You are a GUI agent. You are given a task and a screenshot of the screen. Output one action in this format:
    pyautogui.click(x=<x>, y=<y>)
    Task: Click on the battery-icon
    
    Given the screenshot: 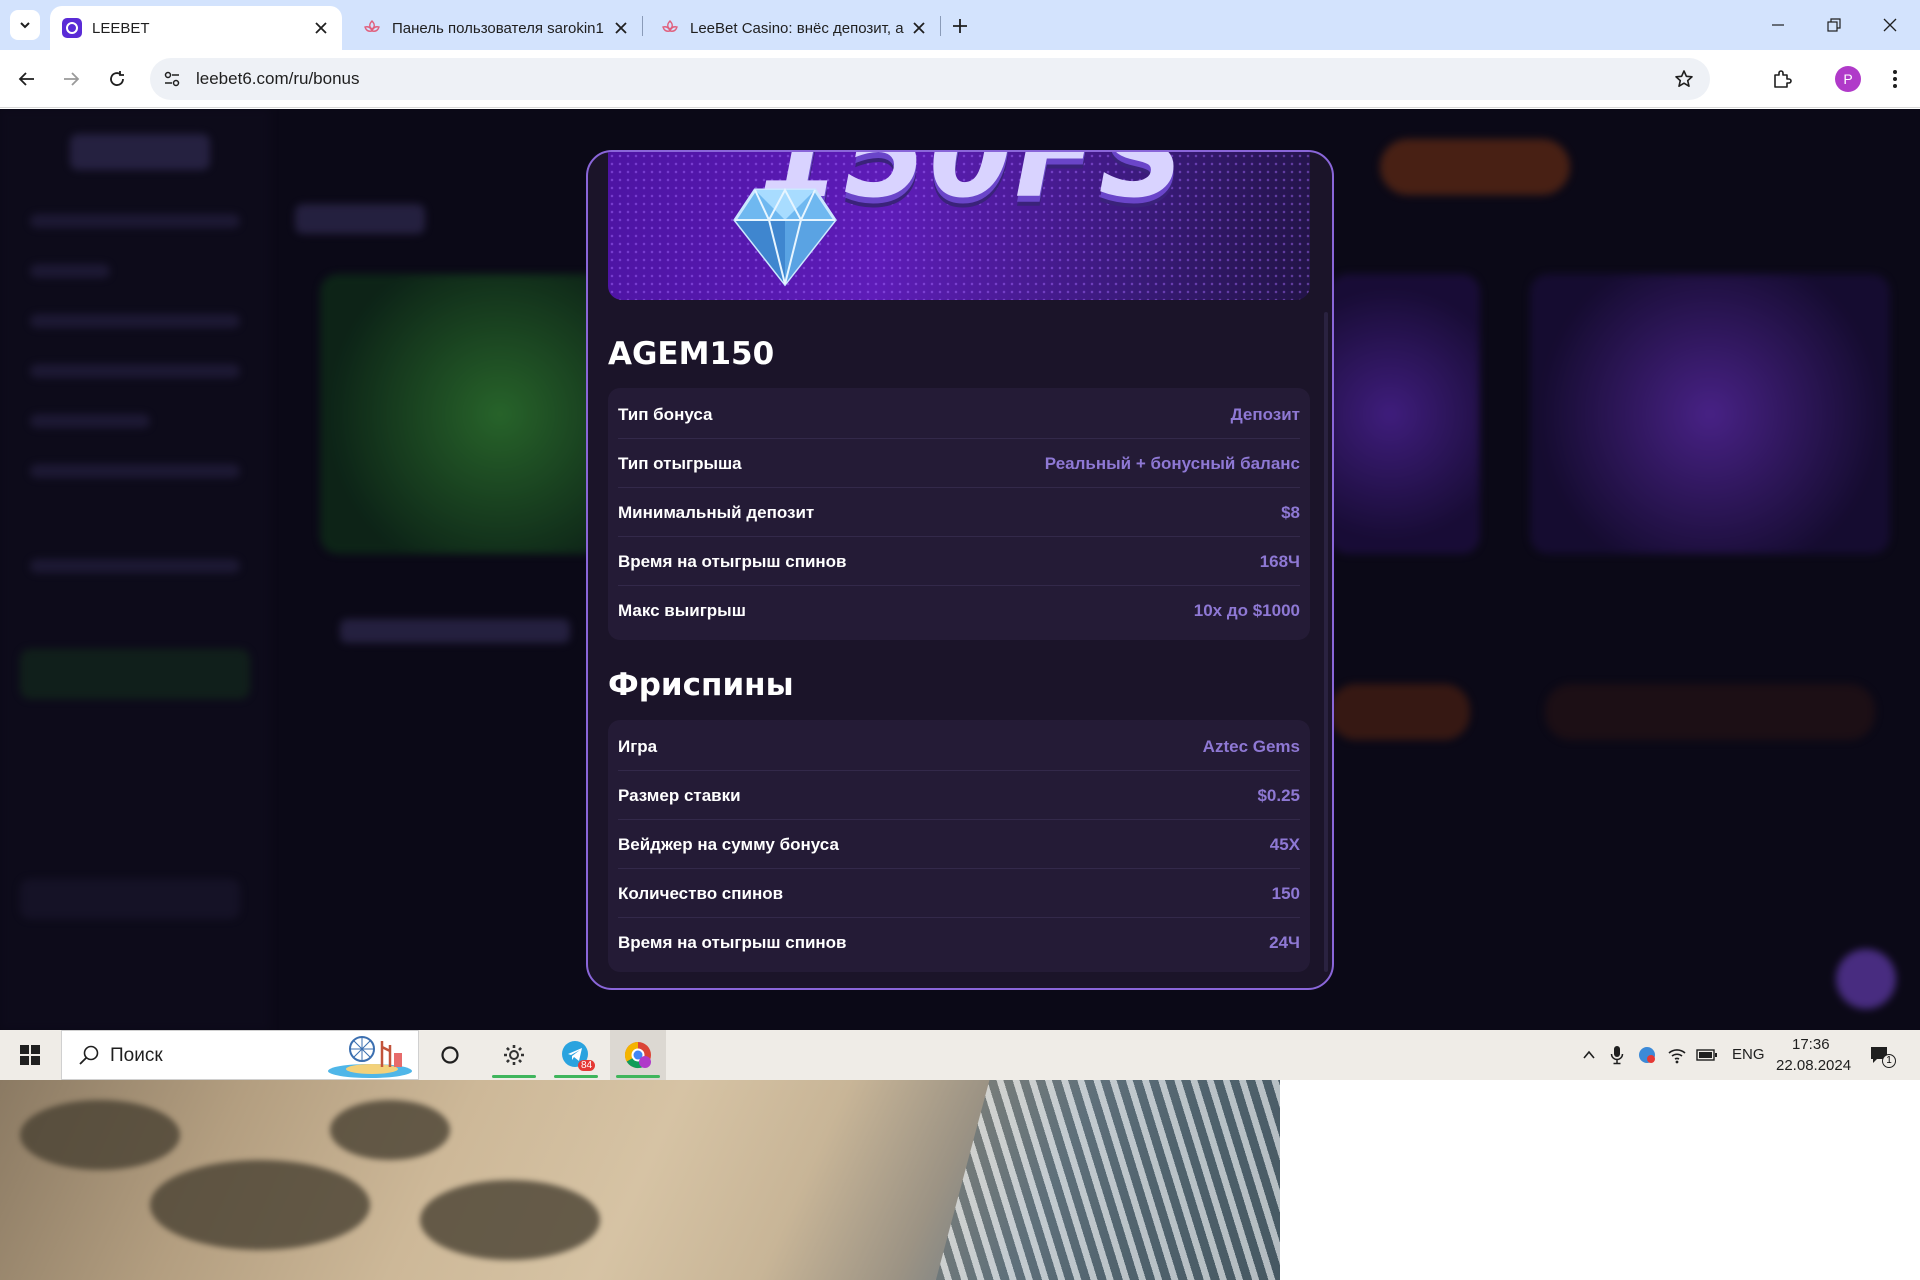 What is the action you would take?
    pyautogui.click(x=1706, y=1055)
    